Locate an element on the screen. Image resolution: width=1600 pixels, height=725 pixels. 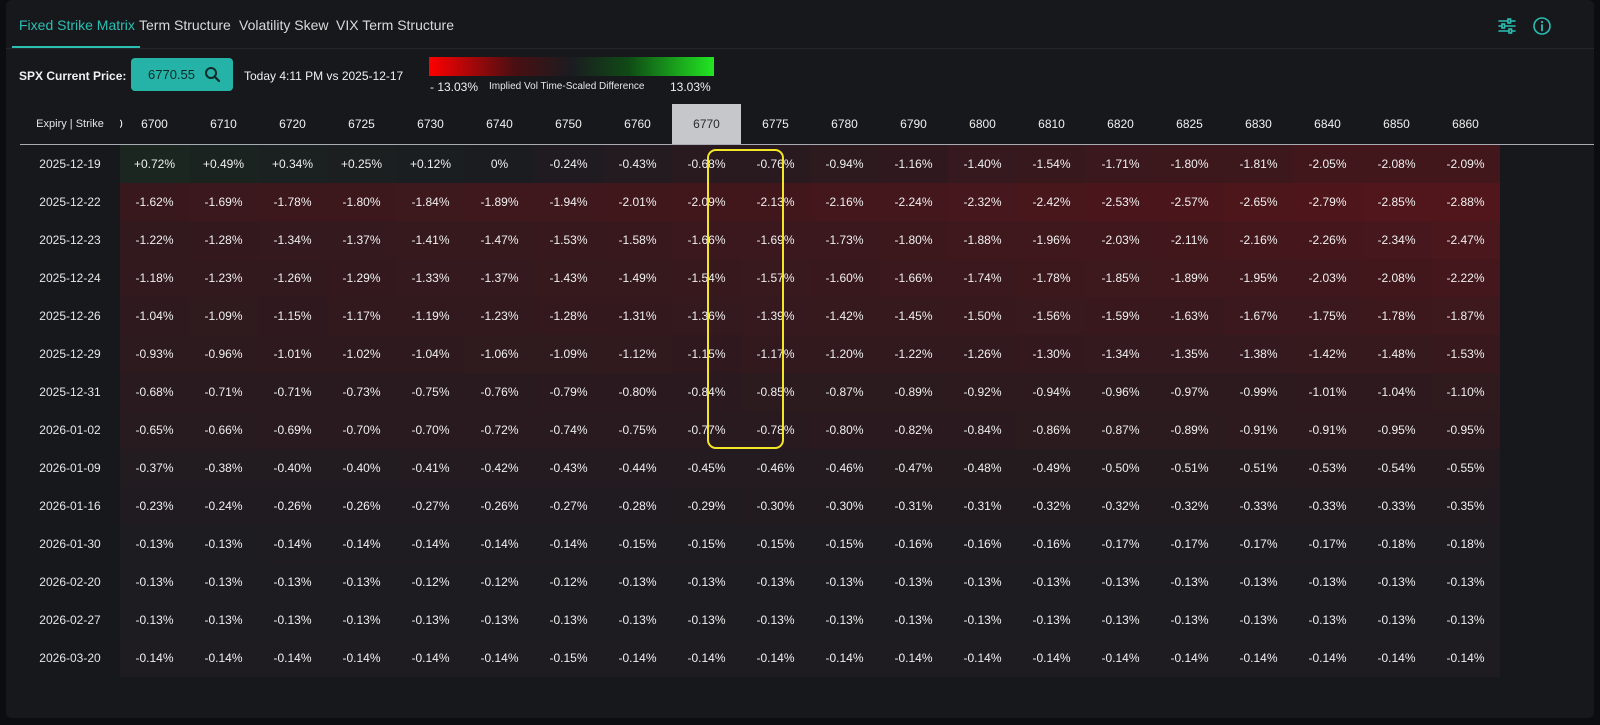
matrix-cell: -0.38% is located at coordinates (223, 468).